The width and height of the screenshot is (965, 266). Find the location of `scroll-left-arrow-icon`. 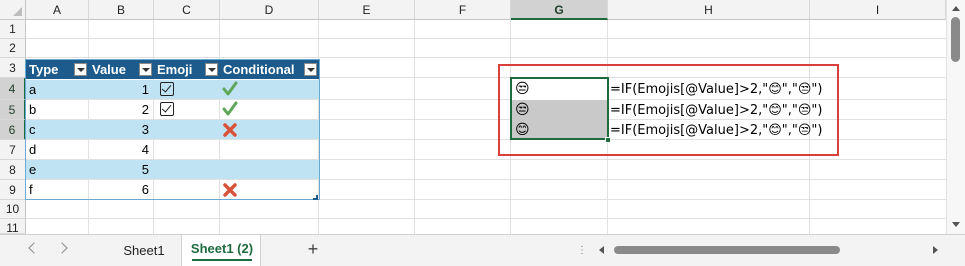

scroll-left-arrow-icon is located at coordinates (601, 250).